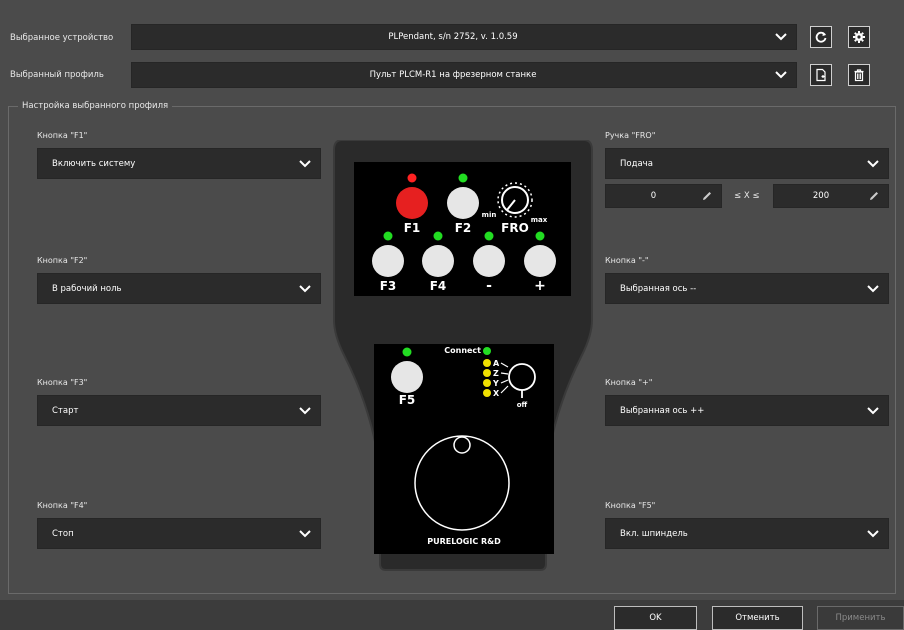  Describe the element at coordinates (495, 383) in the screenshot. I see `axis-y-text: Y` at that location.